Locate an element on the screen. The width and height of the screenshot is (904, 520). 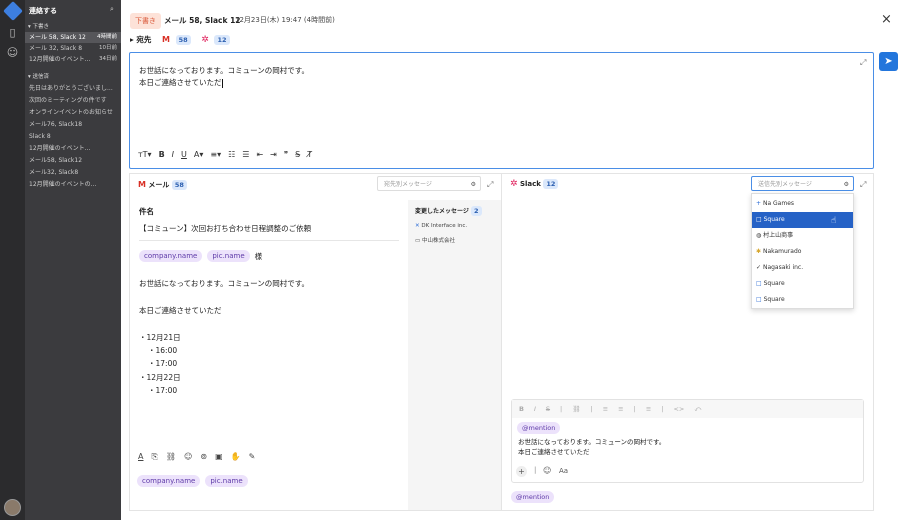
slack-icon: ✲ is located at coordinates (514, 184).